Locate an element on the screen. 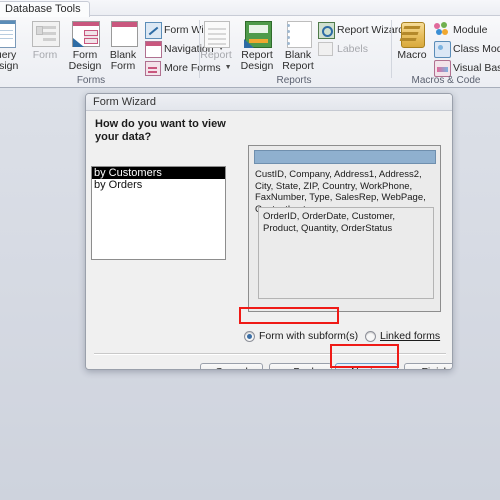 The image size is (500, 500). ribbon-button-labels: Labels is located at coordinates (343, 48).